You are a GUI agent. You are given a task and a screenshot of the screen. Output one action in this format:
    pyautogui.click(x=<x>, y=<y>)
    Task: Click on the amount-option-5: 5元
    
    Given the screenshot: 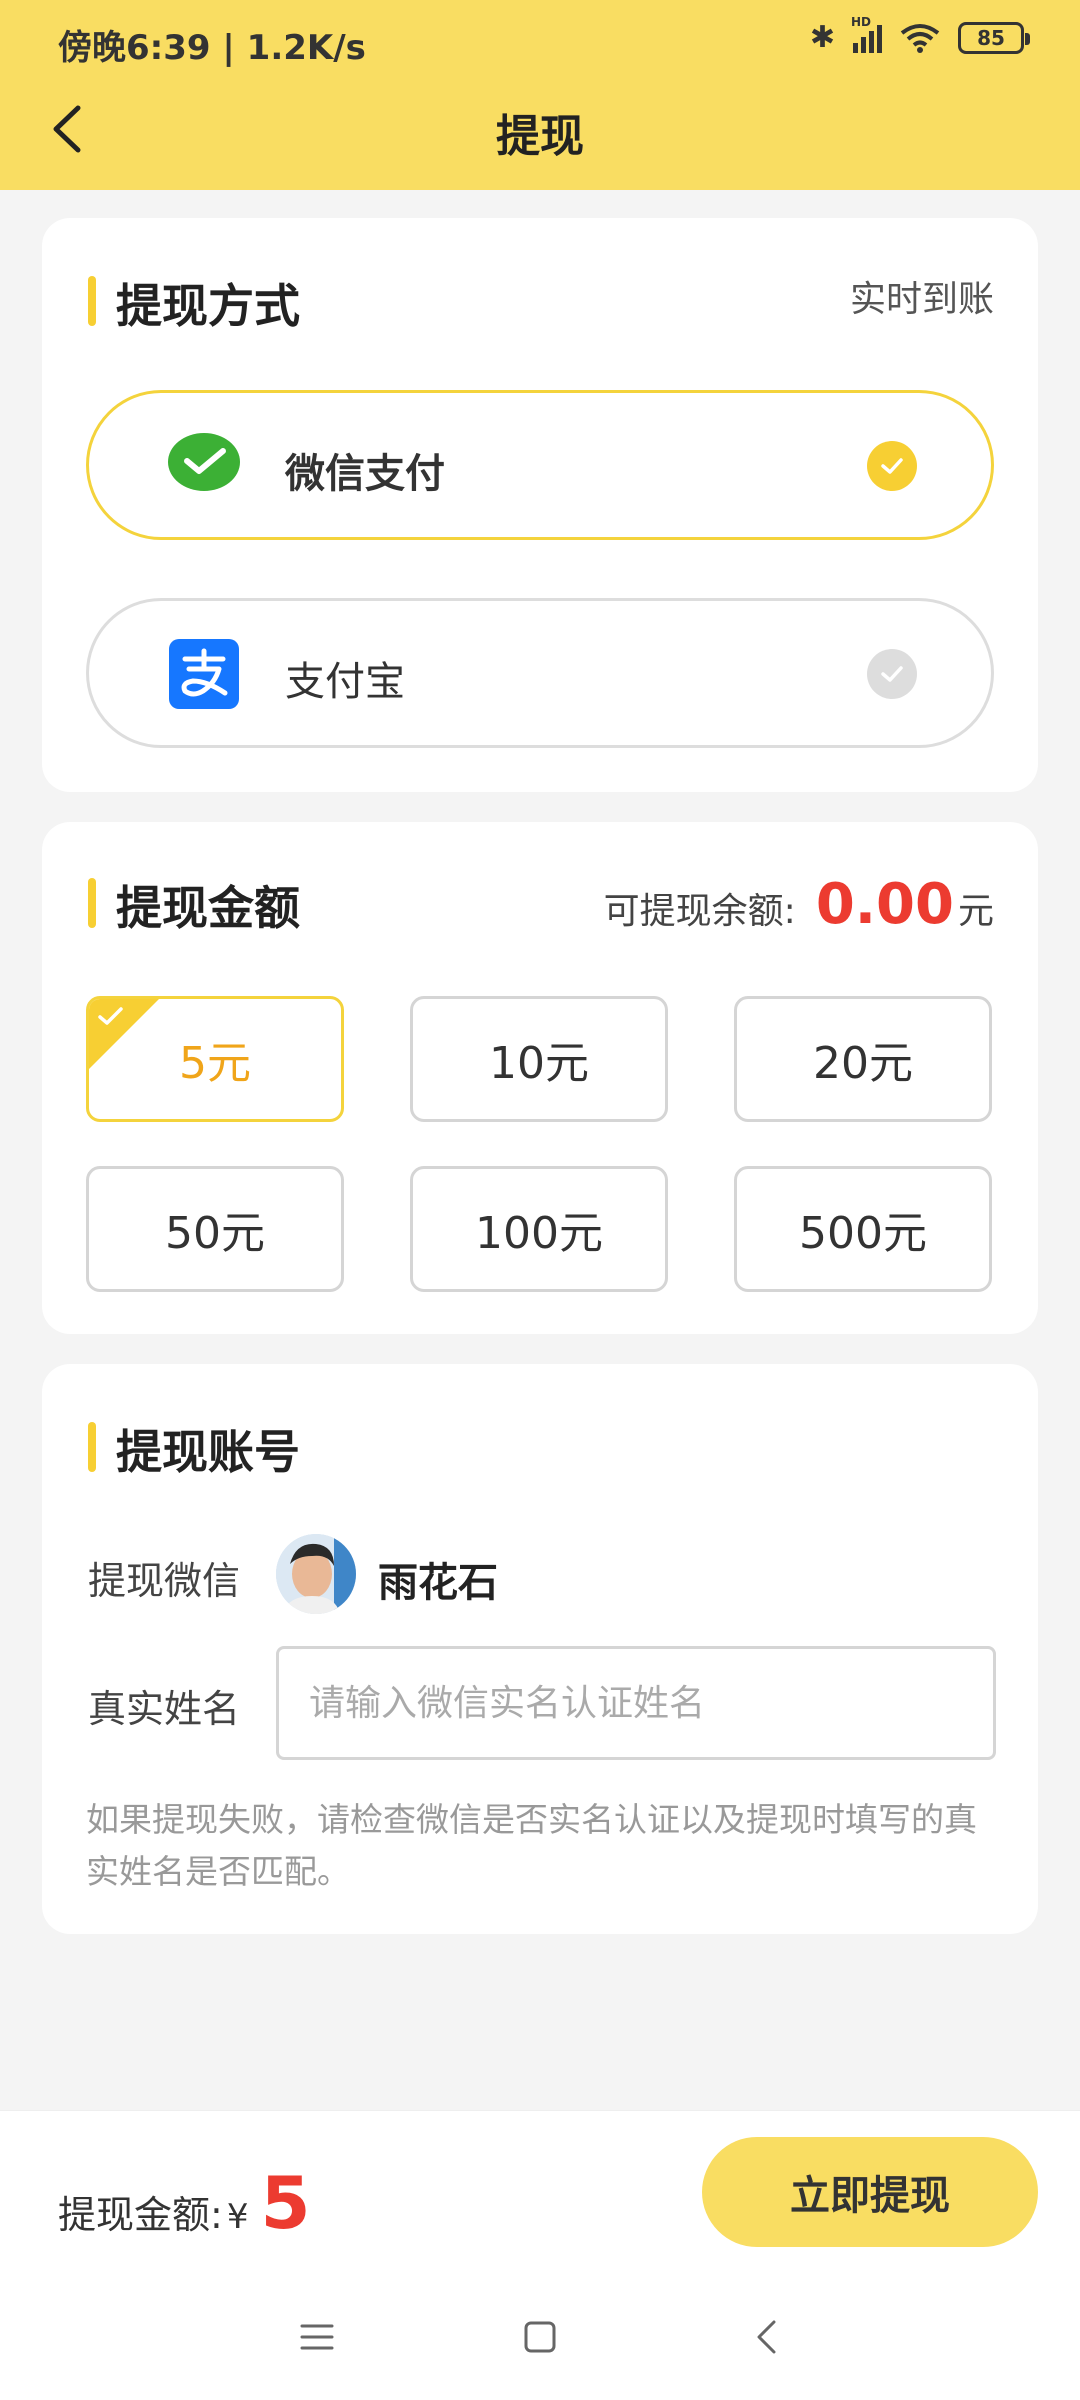 What is the action you would take?
    pyautogui.click(x=215, y=1059)
    